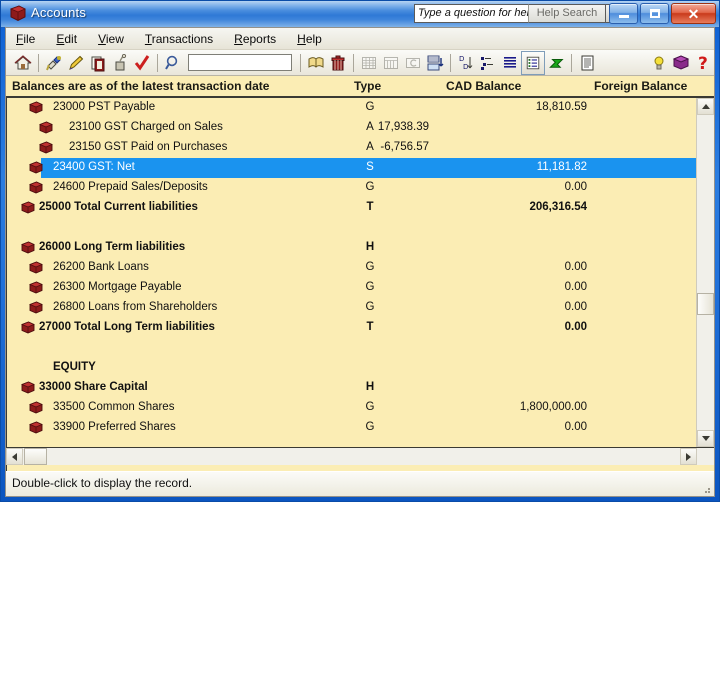 The image size is (720, 700). Describe the element at coordinates (693, 13) in the screenshot. I see `close-button: ✕` at that location.